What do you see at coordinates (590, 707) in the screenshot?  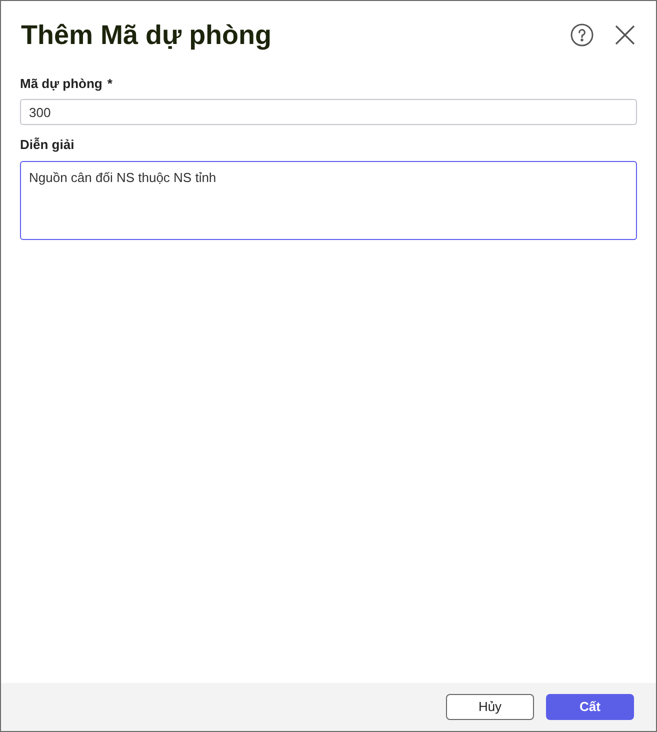 I see `save-button: Cất` at bounding box center [590, 707].